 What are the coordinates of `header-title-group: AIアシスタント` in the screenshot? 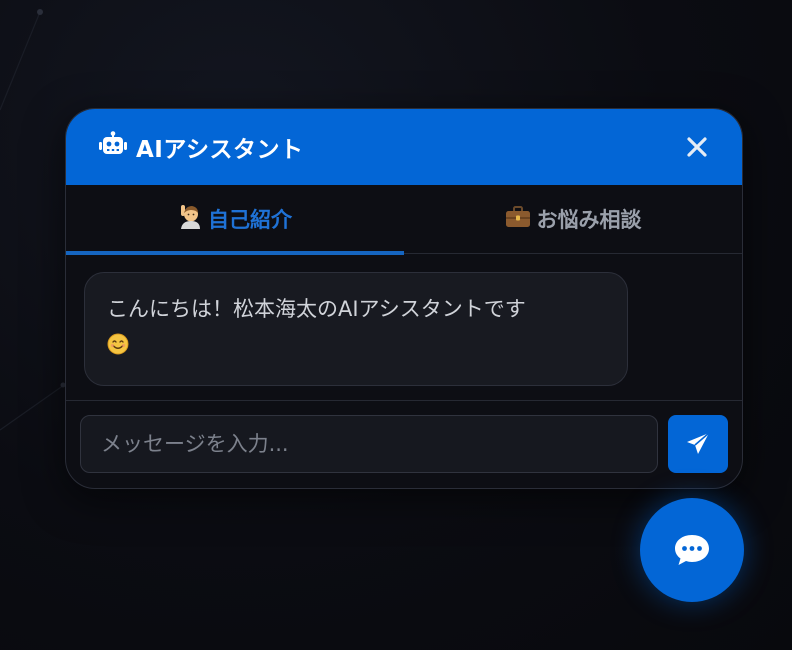 It's located at (200, 147).